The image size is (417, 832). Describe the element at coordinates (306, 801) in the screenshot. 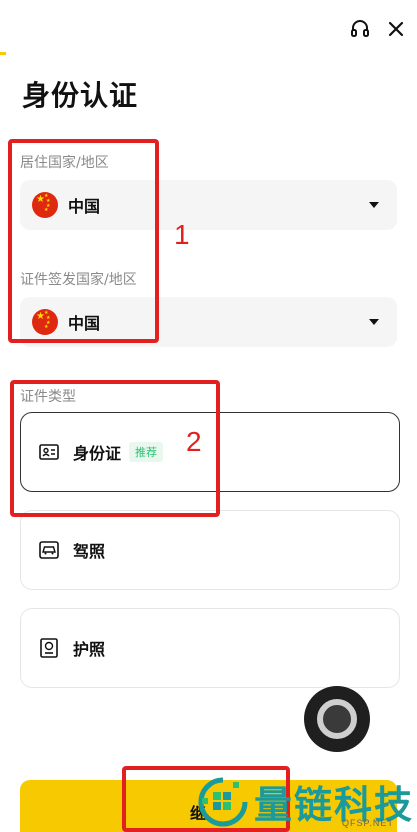

I see `watermark: 量链科技 QFSP.NET` at that location.